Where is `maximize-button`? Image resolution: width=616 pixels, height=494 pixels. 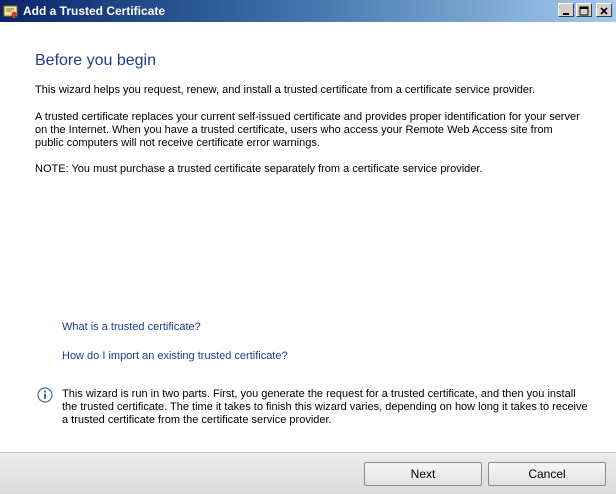
maximize-button is located at coordinates (584, 10).